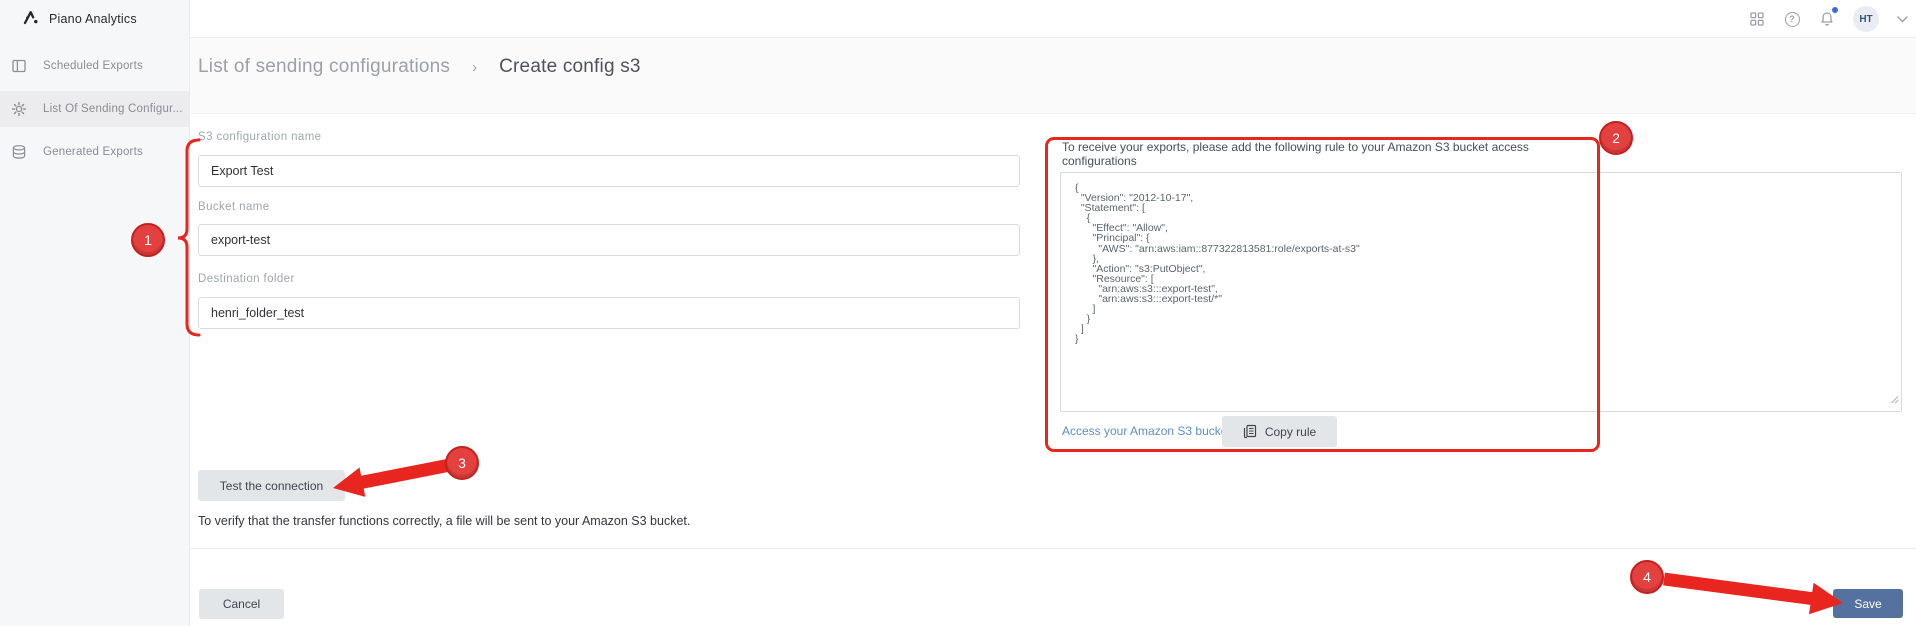  What do you see at coordinates (31, 19) in the screenshot?
I see `piano-analytics-logo-icon` at bounding box center [31, 19].